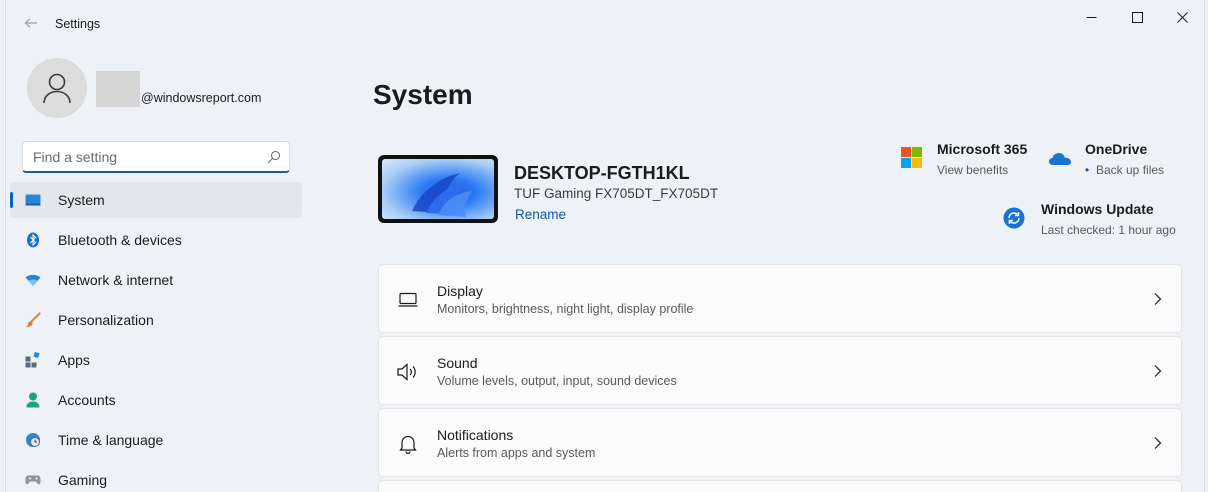  Describe the element at coordinates (87, 400) in the screenshot. I see `sidebar-item-label: Accounts` at that location.